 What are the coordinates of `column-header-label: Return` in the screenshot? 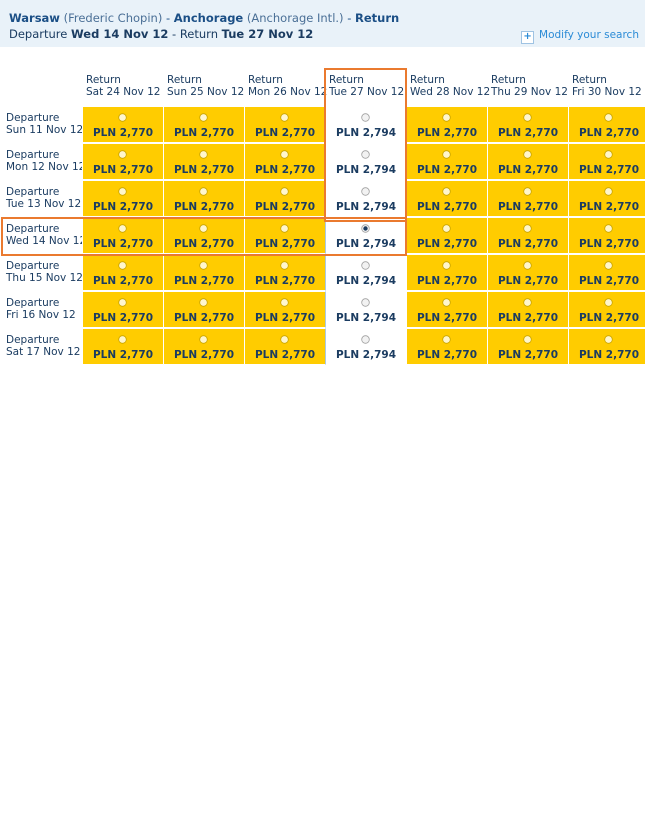 It's located at (346, 80).